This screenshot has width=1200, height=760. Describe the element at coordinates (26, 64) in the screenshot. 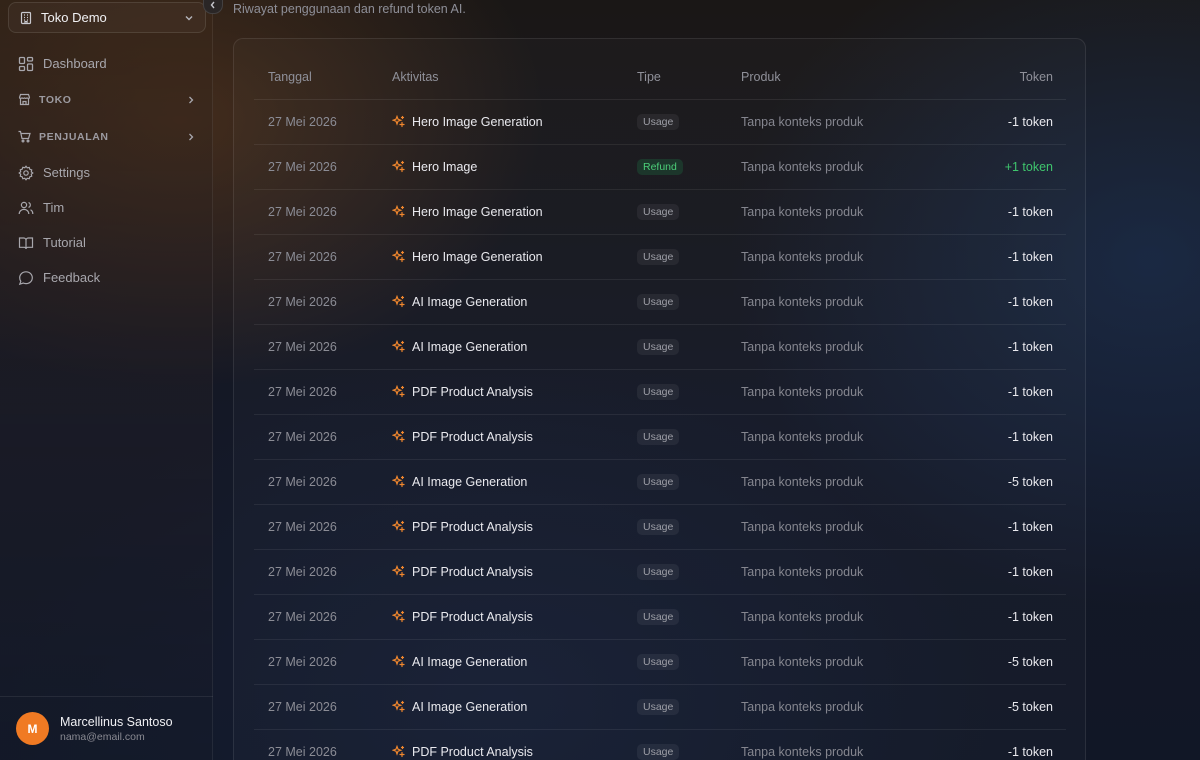

I see `dashboard-icon` at that location.